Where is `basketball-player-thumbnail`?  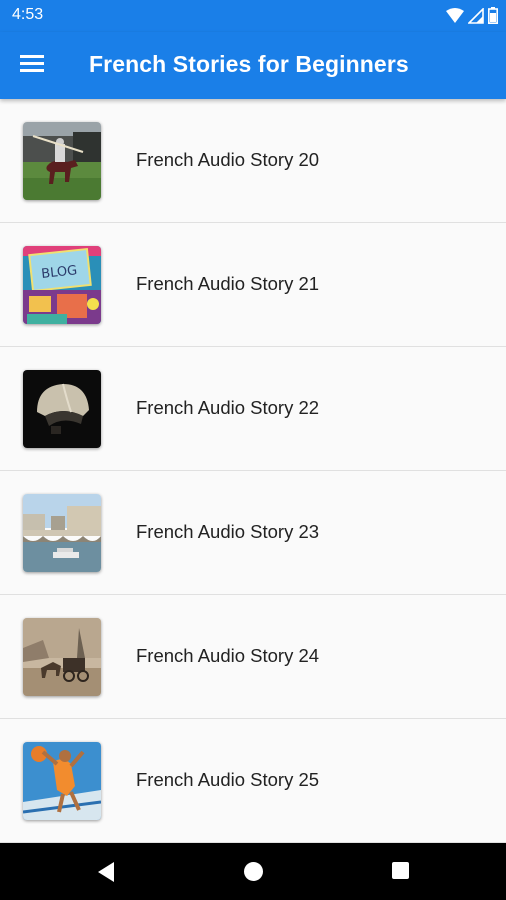 basketball-player-thumbnail is located at coordinates (62, 781).